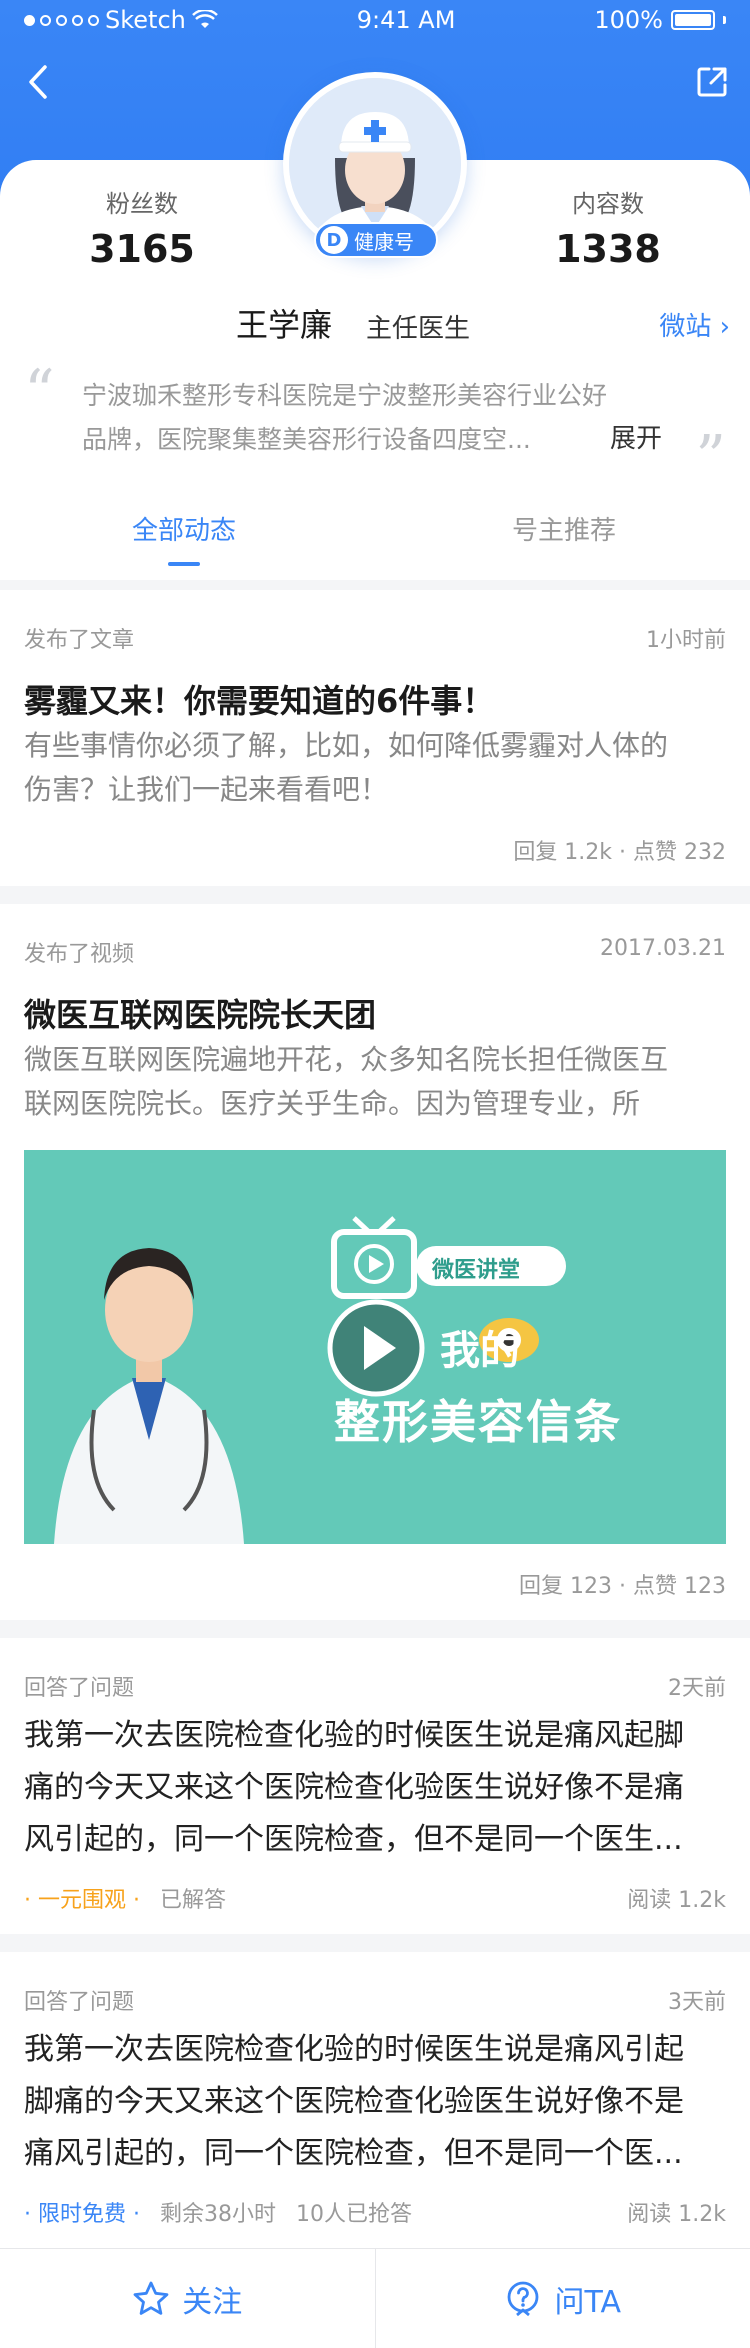 Image resolution: width=750 pixels, height=2348 pixels. What do you see at coordinates (184, 564) in the screenshot?
I see `tab-active-indicator` at bounding box center [184, 564].